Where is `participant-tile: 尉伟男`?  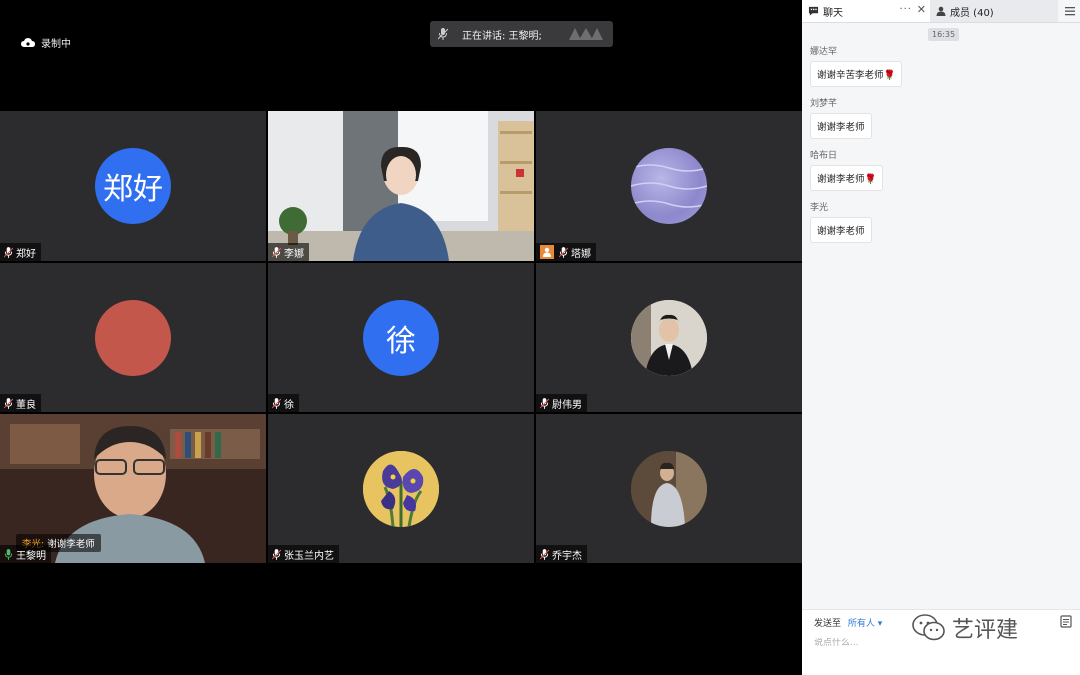
participant-tile: 尉伟男 is located at coordinates (669, 337).